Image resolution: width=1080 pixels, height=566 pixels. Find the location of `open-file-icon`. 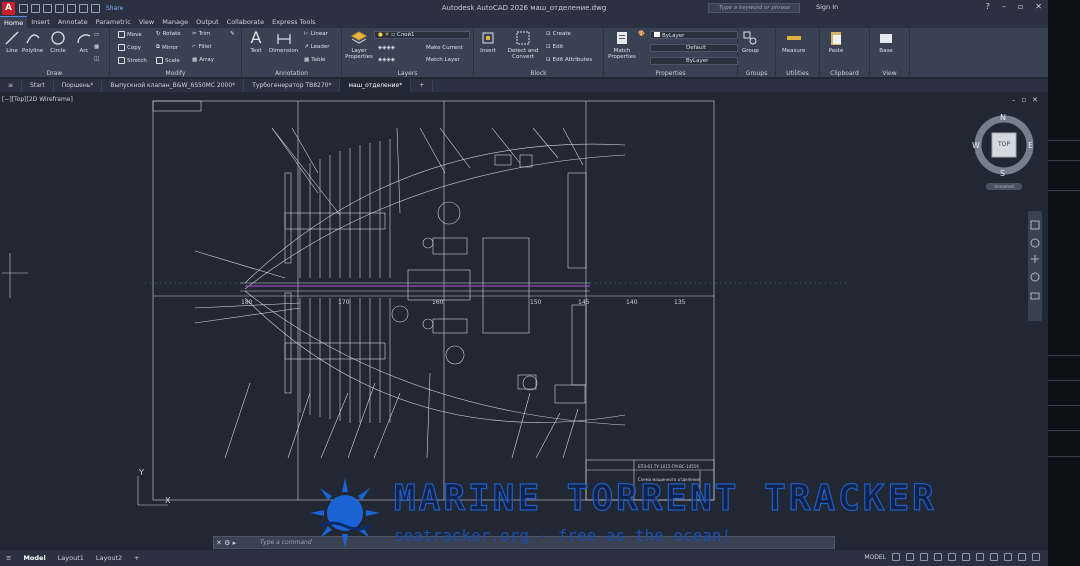

open-file-icon is located at coordinates (35, 8).